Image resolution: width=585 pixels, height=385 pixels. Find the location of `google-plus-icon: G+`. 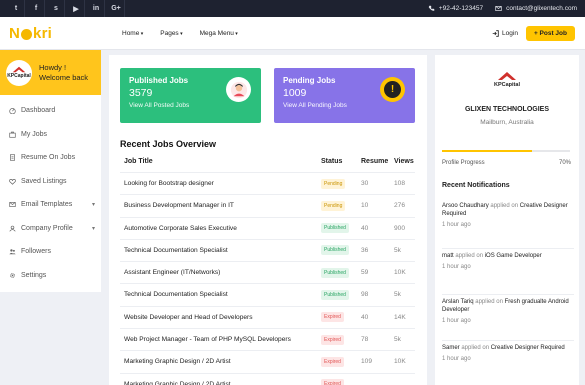

google-plus-icon: G+ is located at coordinates (116, 8).